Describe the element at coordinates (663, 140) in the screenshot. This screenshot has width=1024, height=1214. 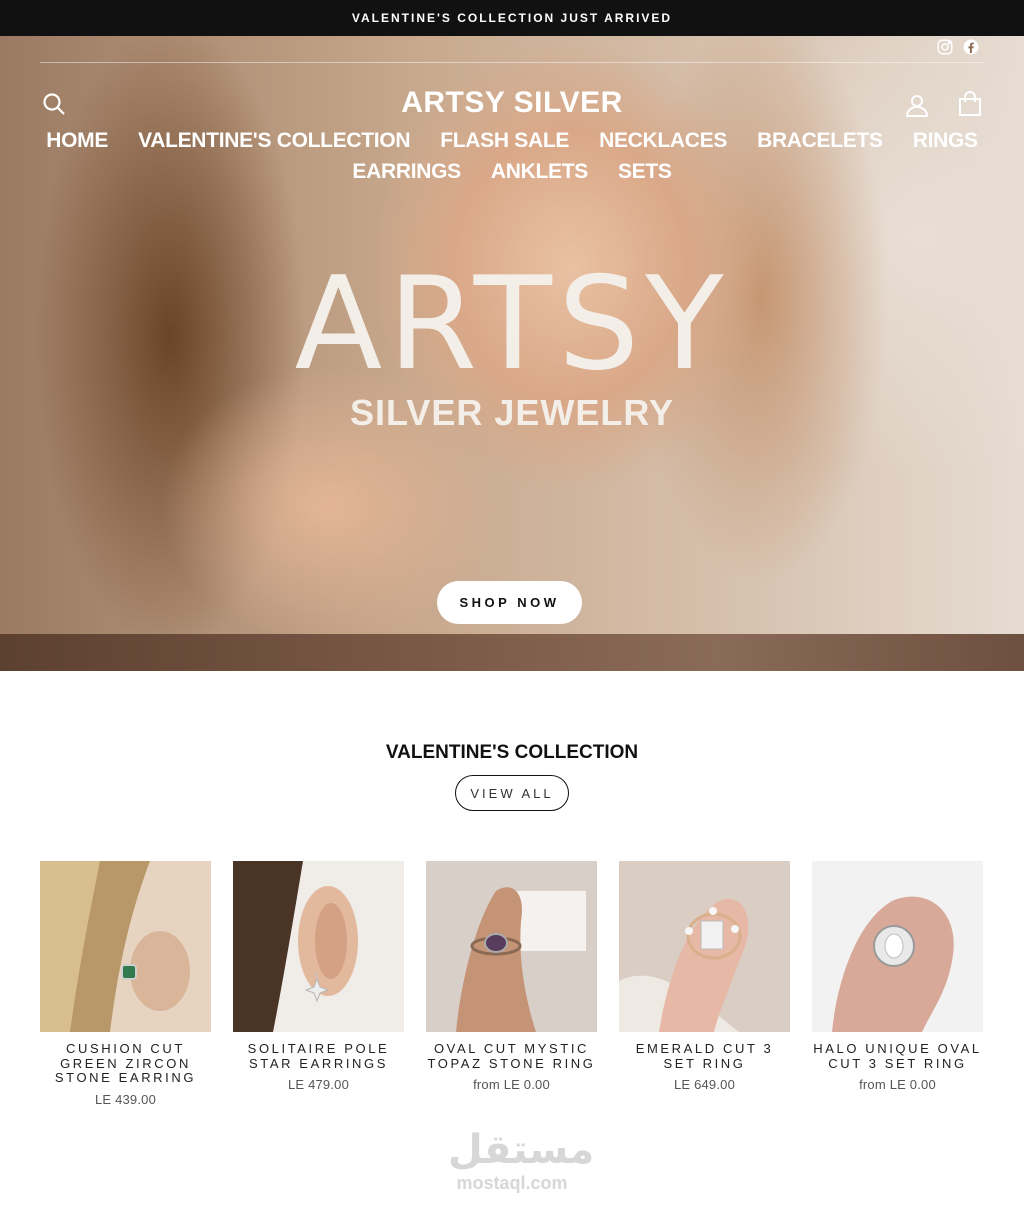
I see `nav-necklaces: NECKLACES` at that location.